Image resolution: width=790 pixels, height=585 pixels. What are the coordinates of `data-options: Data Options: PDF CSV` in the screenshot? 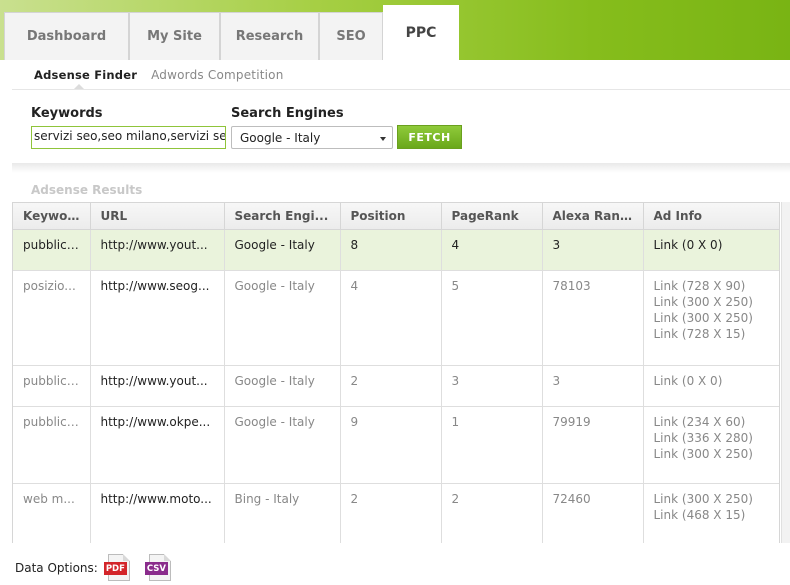 It's located at (100, 568).